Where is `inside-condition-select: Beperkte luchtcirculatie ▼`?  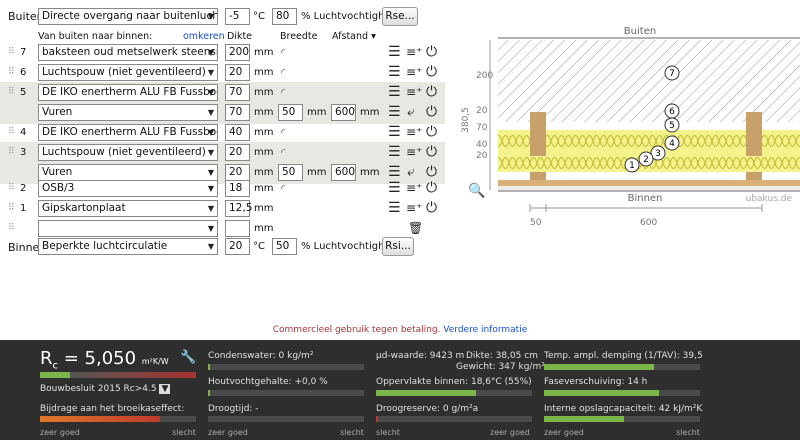
inside-condition-select: Beperkte luchtcirculatie ▼ is located at coordinates (128, 246).